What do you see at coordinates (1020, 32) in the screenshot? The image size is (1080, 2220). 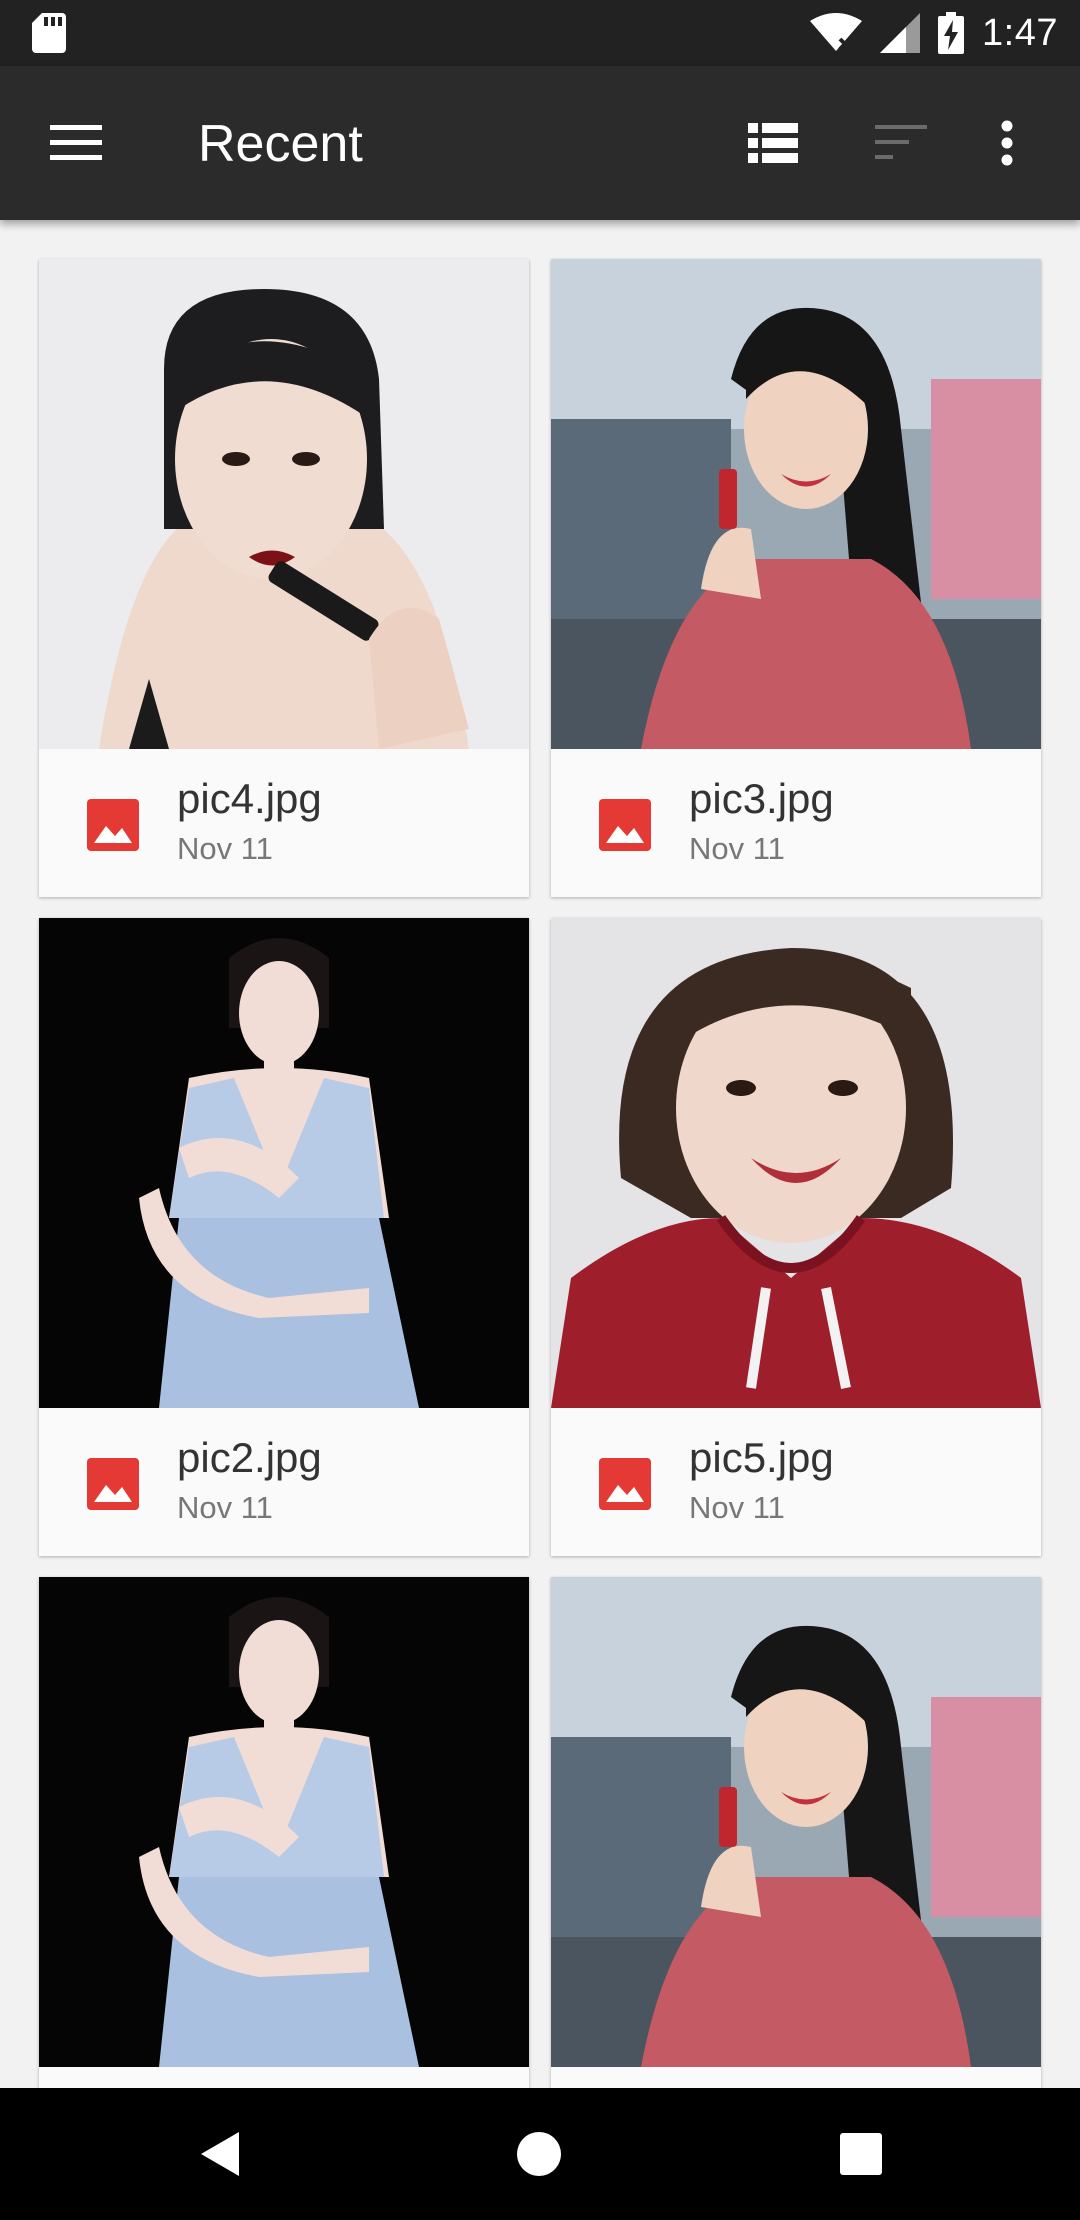 I see `status-time: 1:47` at bounding box center [1020, 32].